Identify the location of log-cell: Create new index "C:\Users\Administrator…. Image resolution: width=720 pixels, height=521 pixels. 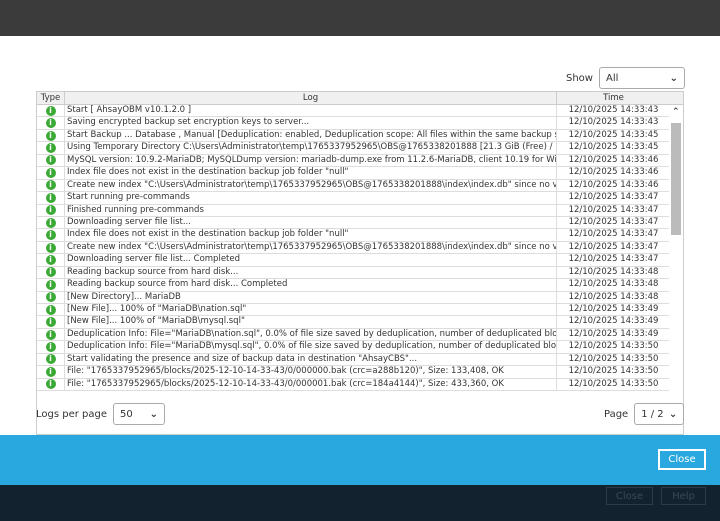
(312, 247).